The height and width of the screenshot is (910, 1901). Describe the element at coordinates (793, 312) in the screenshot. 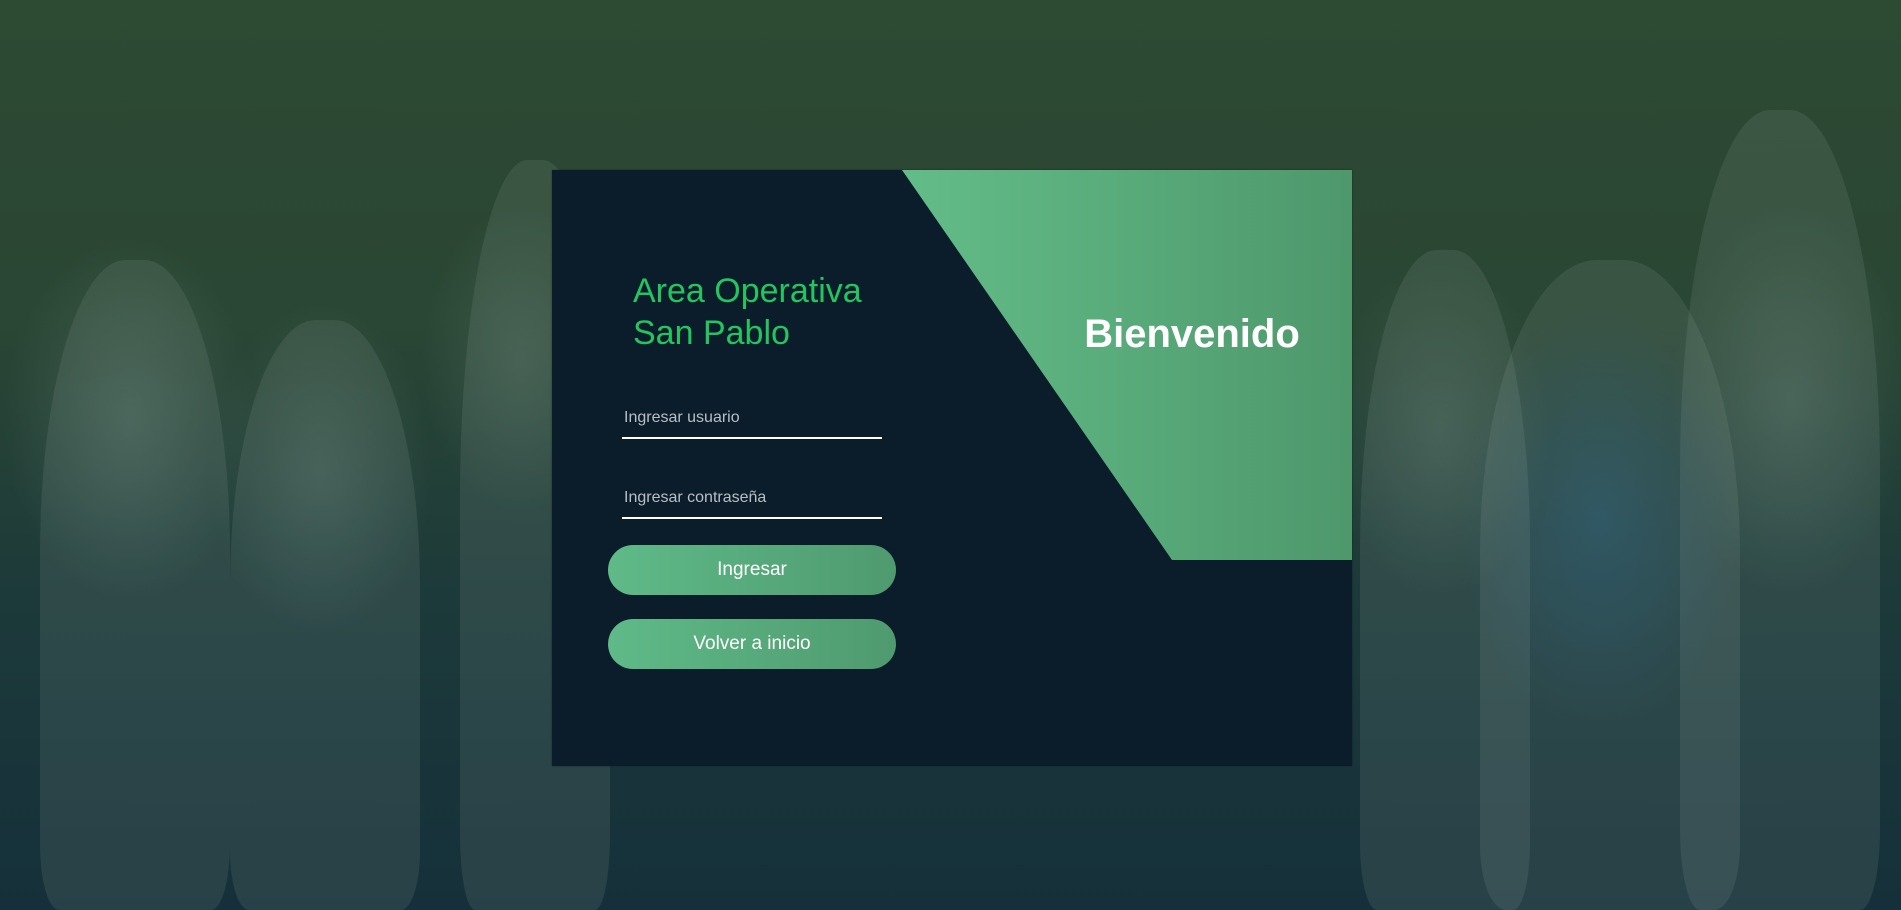

I see `brand-title: Area Operativa San Pablo` at that location.